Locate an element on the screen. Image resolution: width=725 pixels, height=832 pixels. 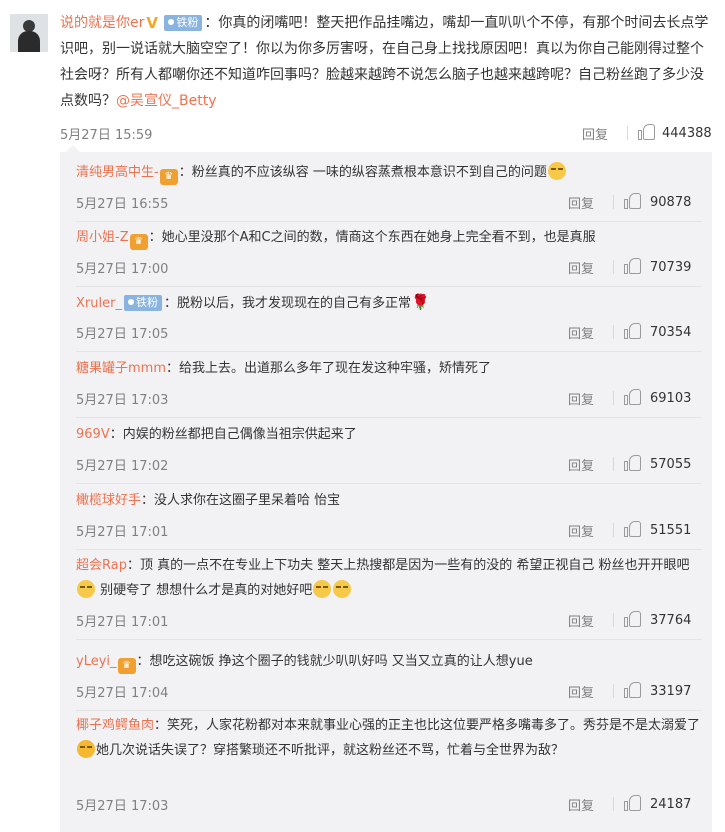
reply-time: 5月27日 17:03 is located at coordinates (122, 806).